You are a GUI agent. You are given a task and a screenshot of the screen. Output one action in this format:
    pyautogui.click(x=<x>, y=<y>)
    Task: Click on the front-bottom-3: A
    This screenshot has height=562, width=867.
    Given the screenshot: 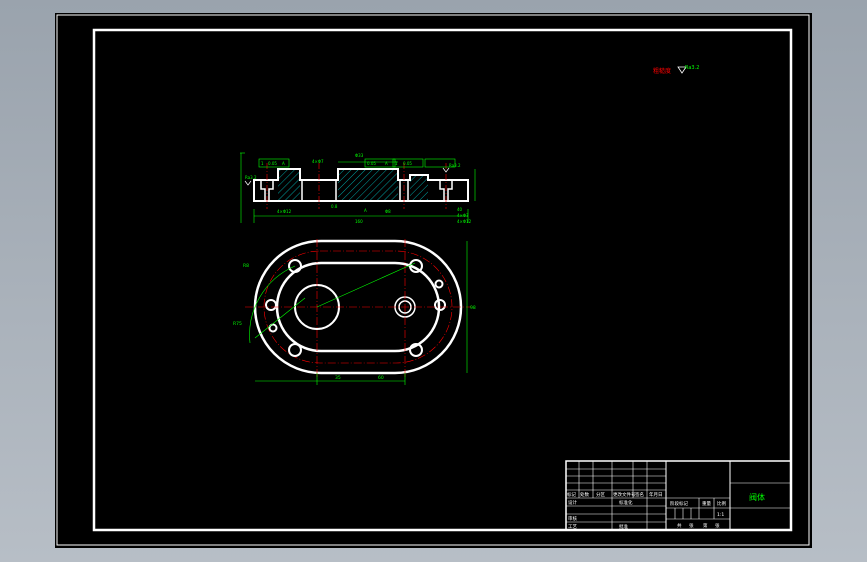 What is the action you would take?
    pyautogui.click(x=365, y=210)
    